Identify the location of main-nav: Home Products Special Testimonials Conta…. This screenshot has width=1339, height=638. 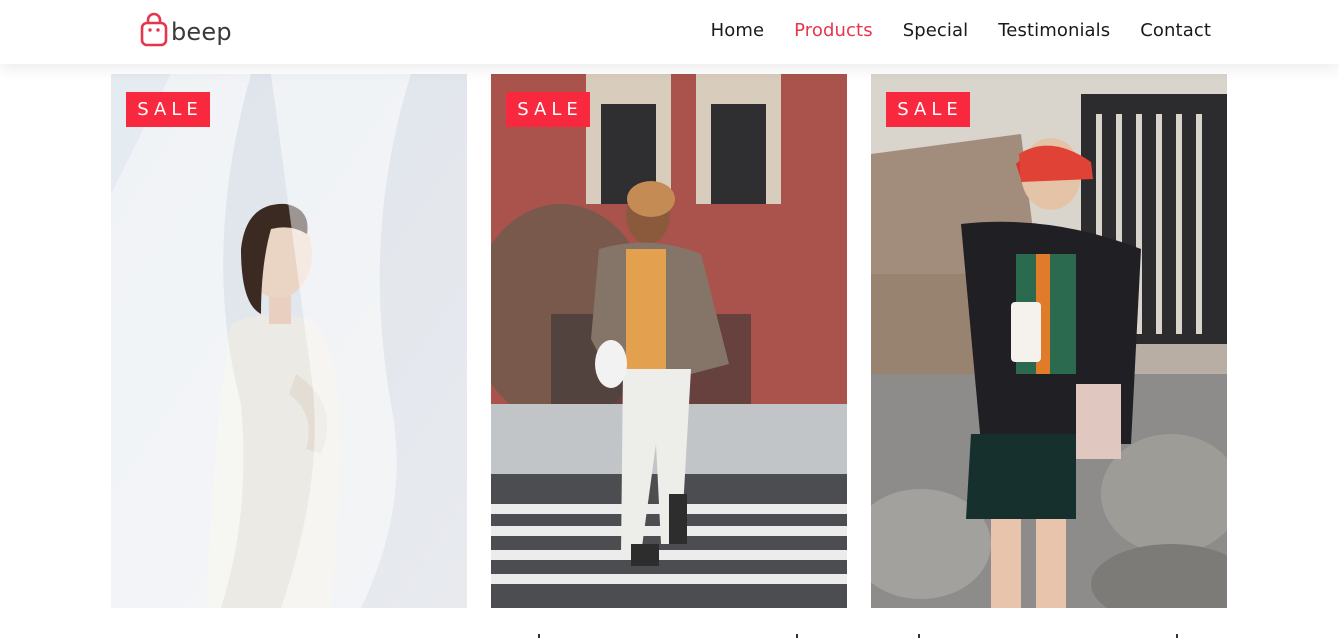
(961, 30).